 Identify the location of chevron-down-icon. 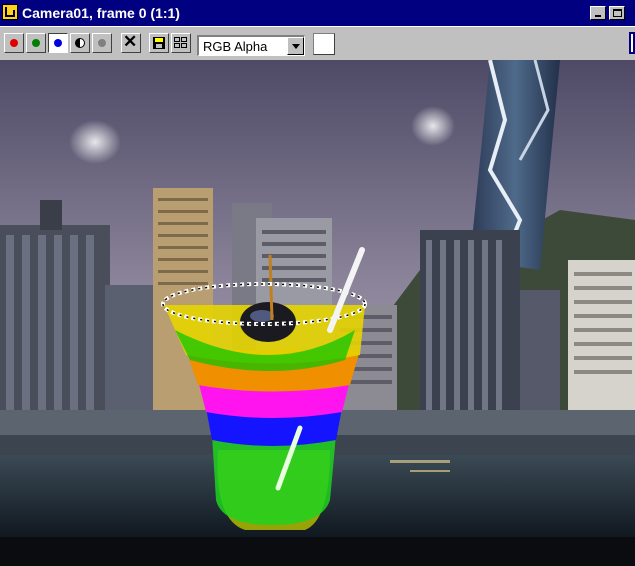
(295, 46).